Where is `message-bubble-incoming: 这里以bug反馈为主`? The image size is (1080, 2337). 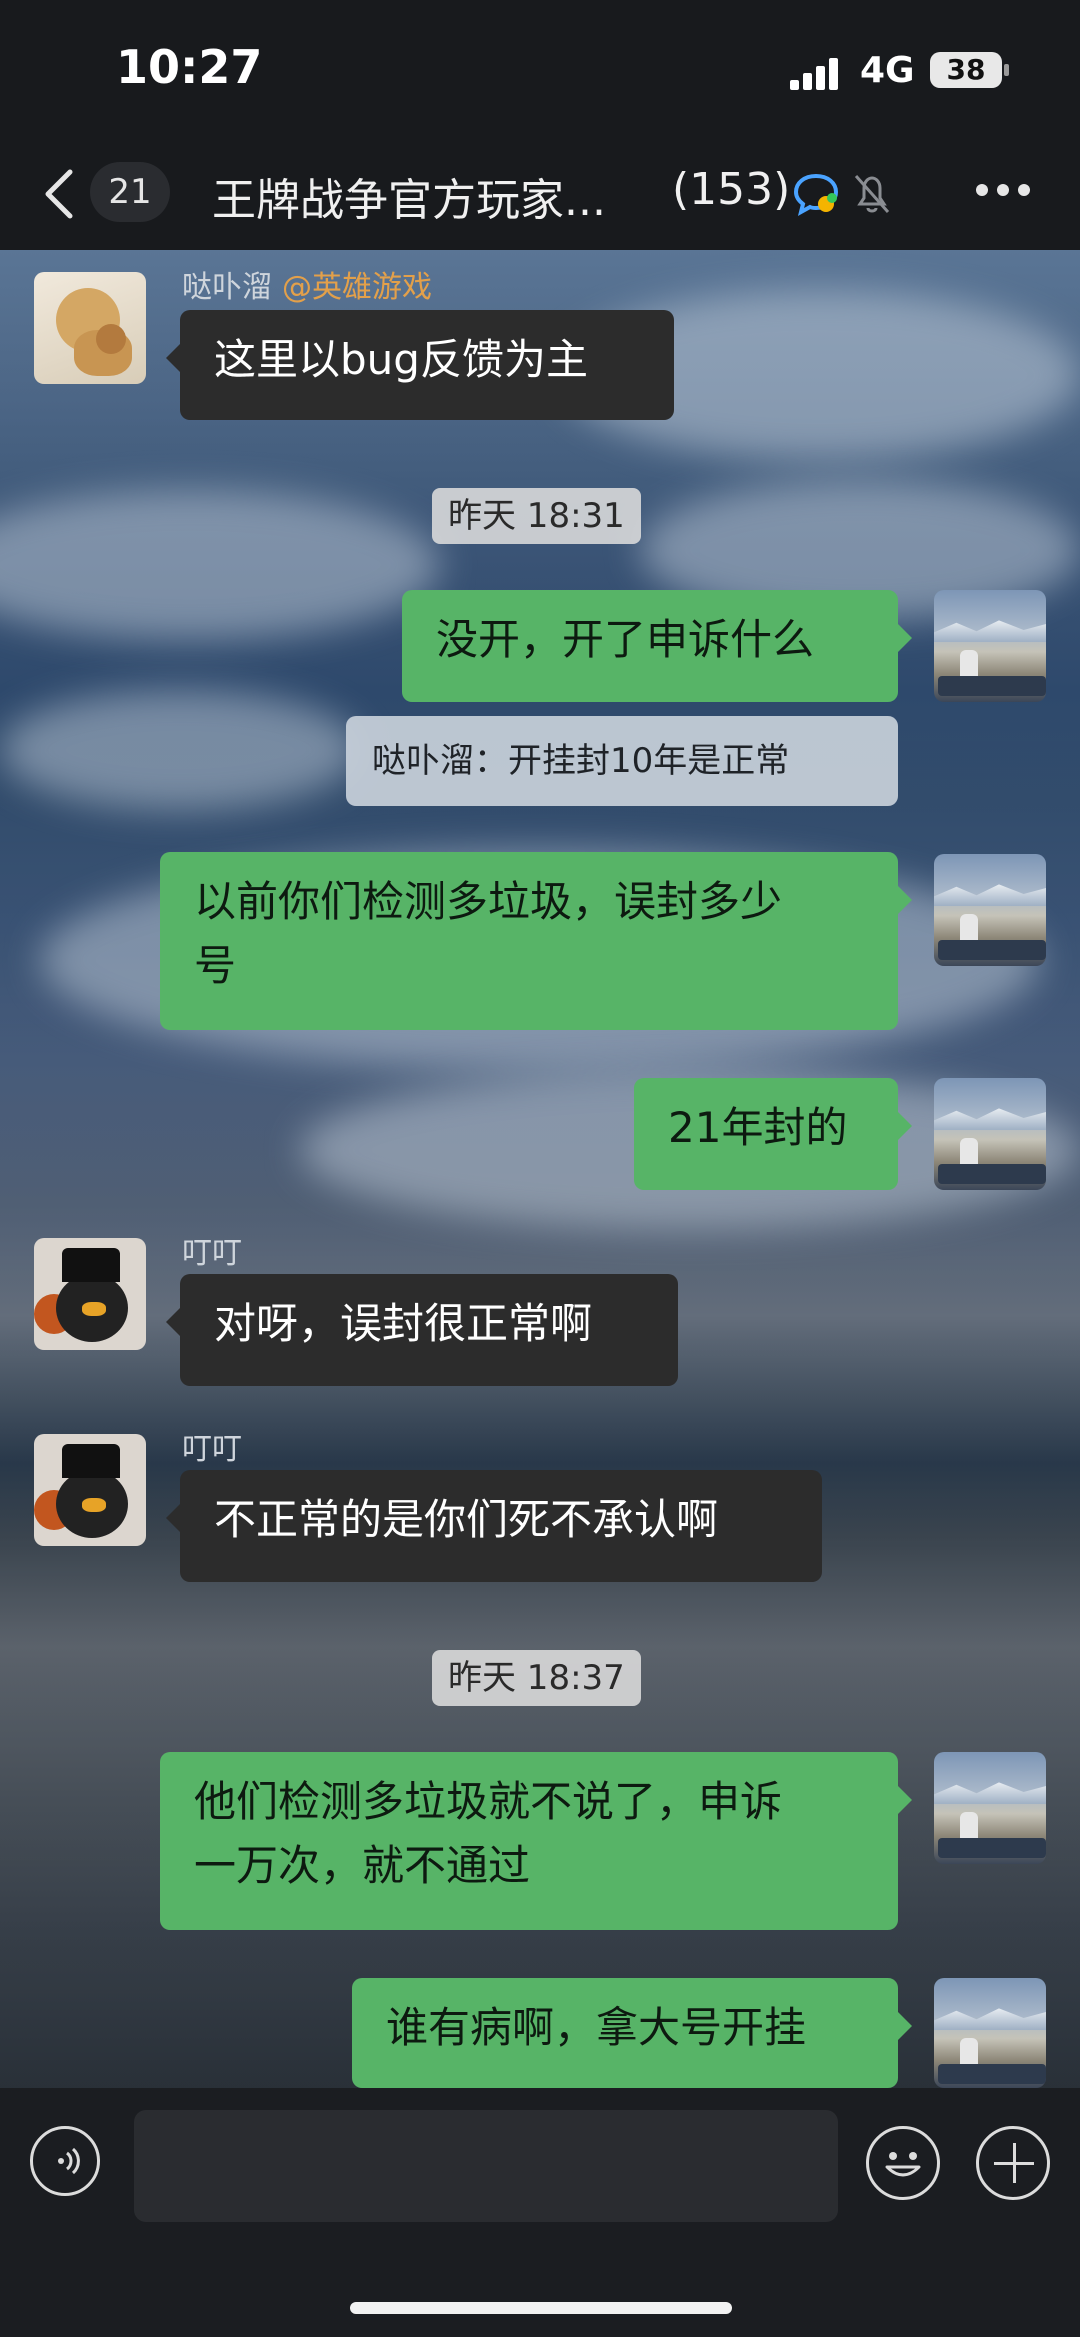 message-bubble-incoming: 这里以bug反馈为主 is located at coordinates (420, 365).